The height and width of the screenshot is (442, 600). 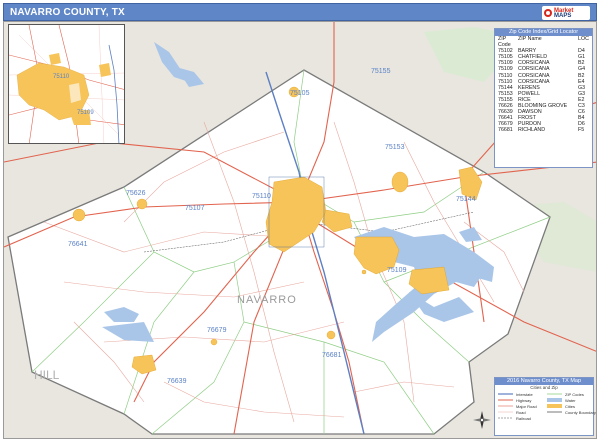 I want to click on zip-label: 76641, so click(x=78, y=244).